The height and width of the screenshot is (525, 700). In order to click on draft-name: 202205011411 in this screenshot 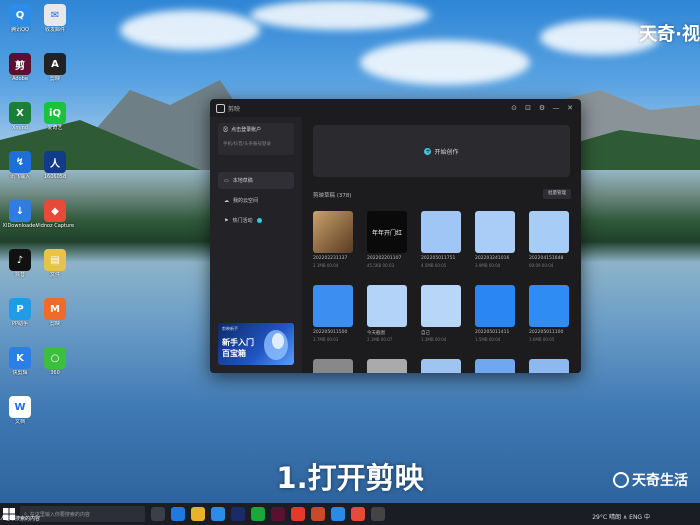, I will do `click(492, 332)`.